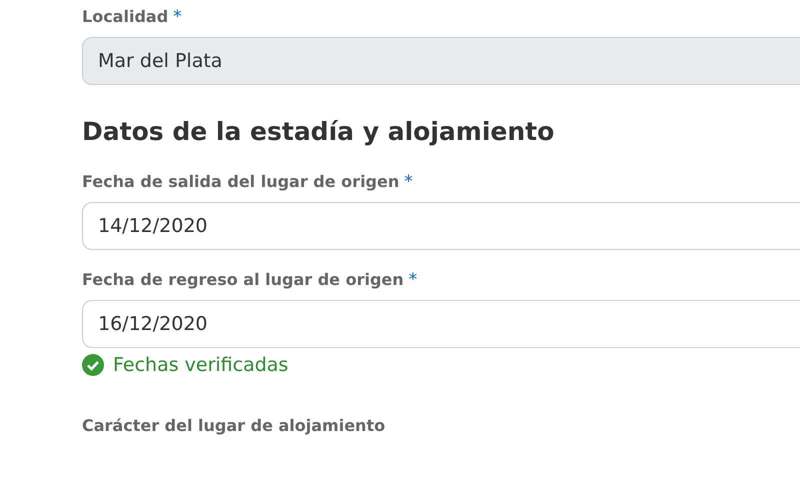  What do you see at coordinates (441, 324) in the screenshot?
I see `text-field: 16/12/2020` at bounding box center [441, 324].